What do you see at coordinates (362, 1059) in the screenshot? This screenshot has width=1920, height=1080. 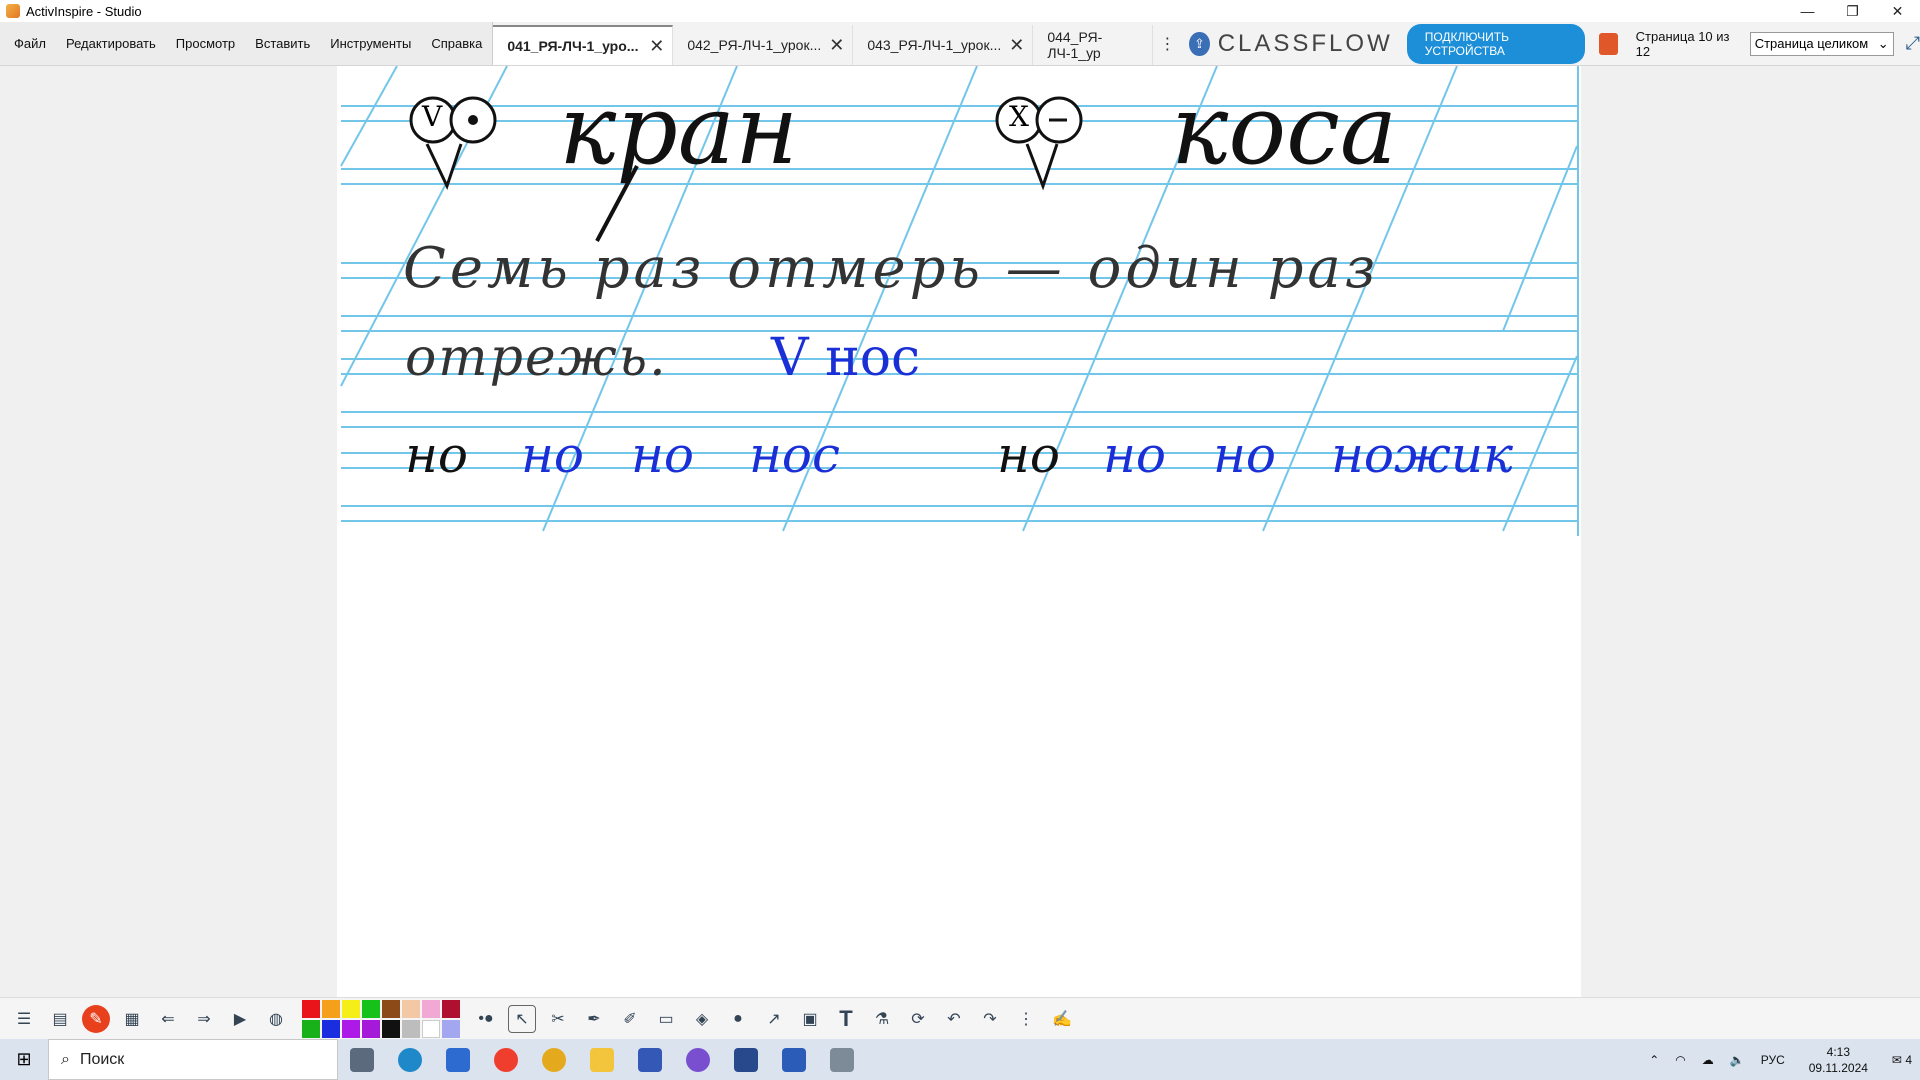 I see `task-view-icon` at bounding box center [362, 1059].